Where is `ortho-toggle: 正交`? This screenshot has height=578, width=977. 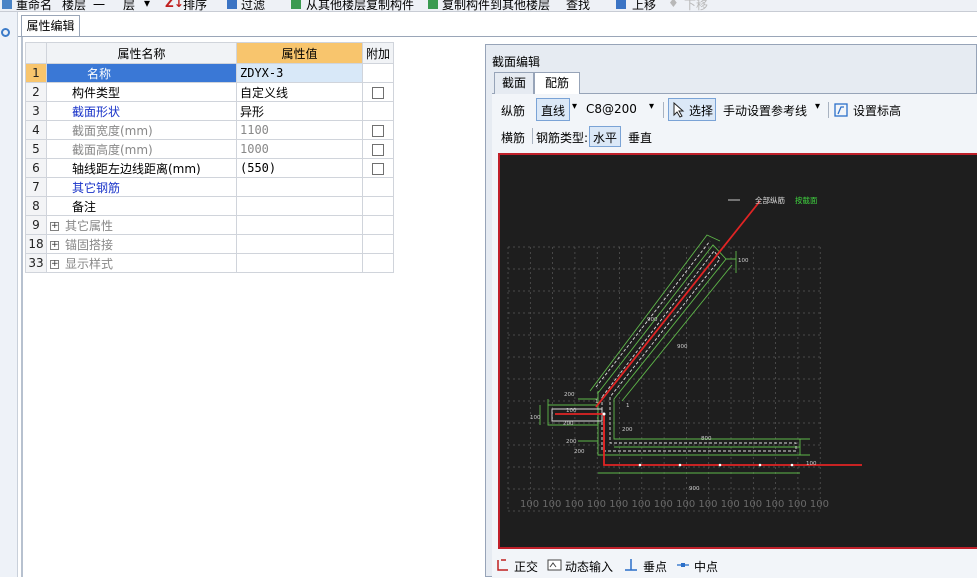
ortho-toggle: 正交 is located at coordinates (526, 566).